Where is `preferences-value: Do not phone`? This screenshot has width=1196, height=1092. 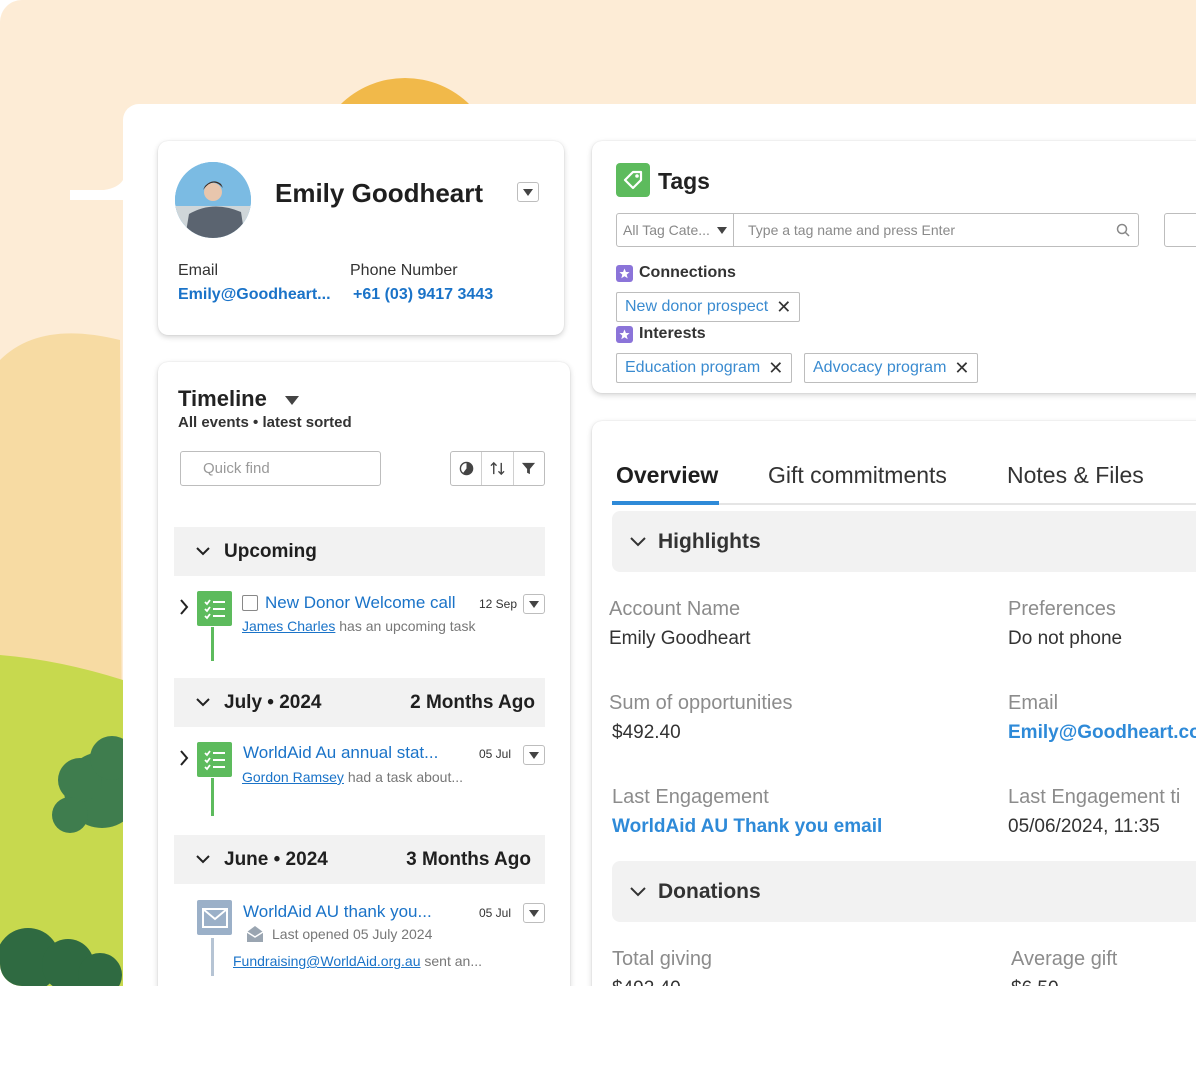 preferences-value: Do not phone is located at coordinates (1065, 638).